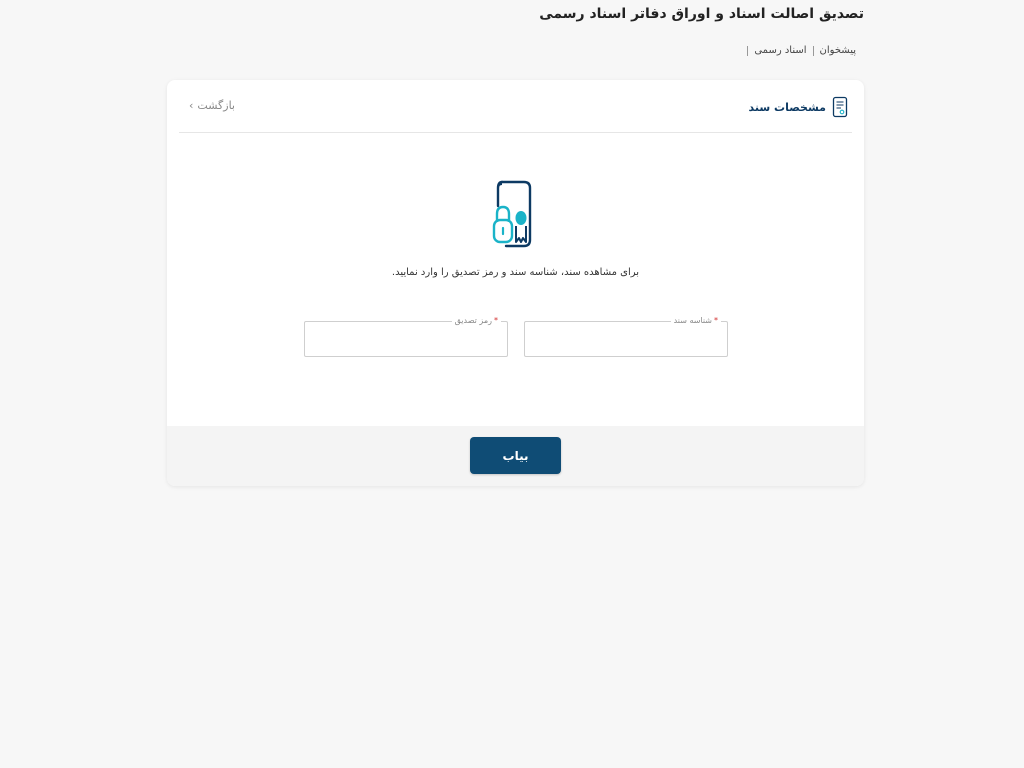  Describe the element at coordinates (473, 320) in the screenshot. I see `verify-code-label-text: رمز تصدیق` at that location.